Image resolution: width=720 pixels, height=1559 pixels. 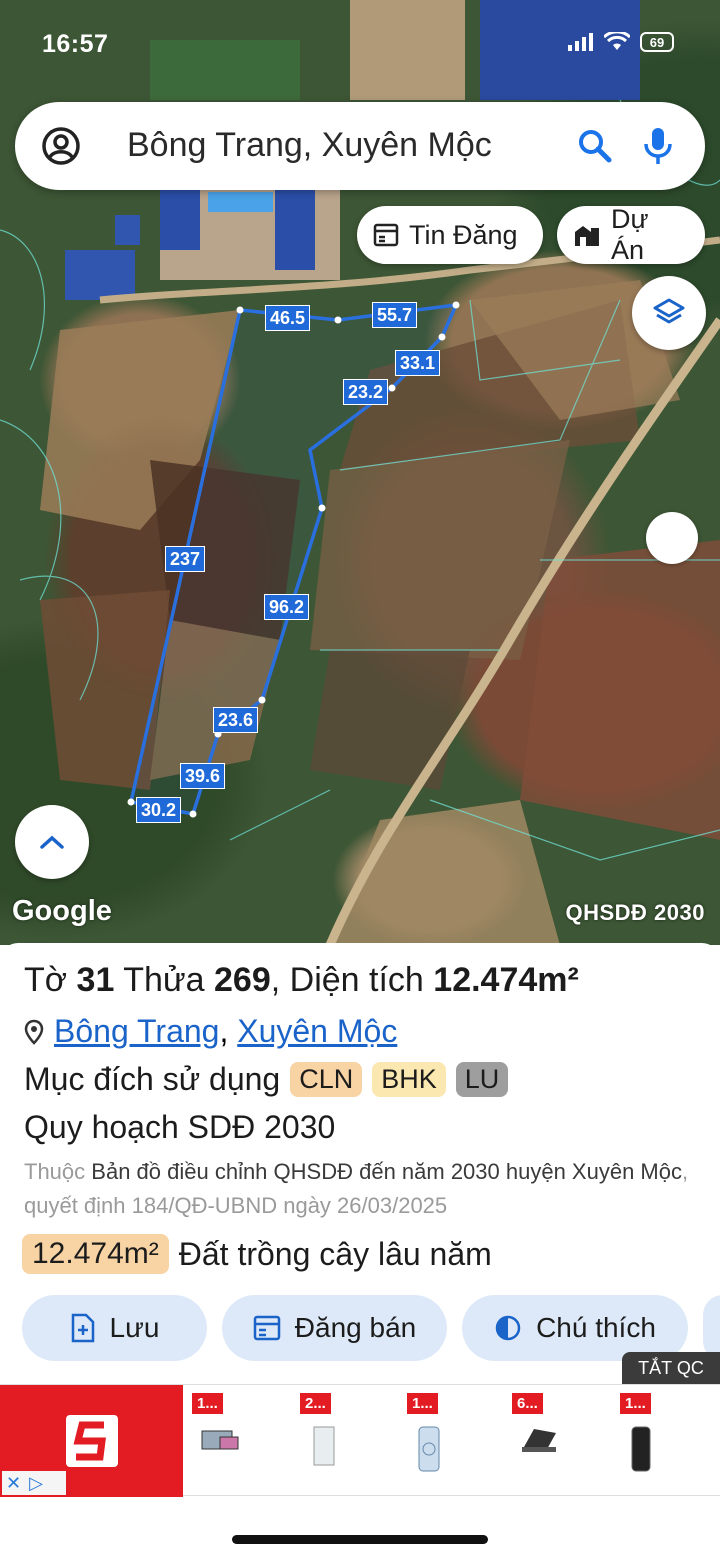 What do you see at coordinates (82, 1328) in the screenshot?
I see `add-file-icon` at bounding box center [82, 1328].